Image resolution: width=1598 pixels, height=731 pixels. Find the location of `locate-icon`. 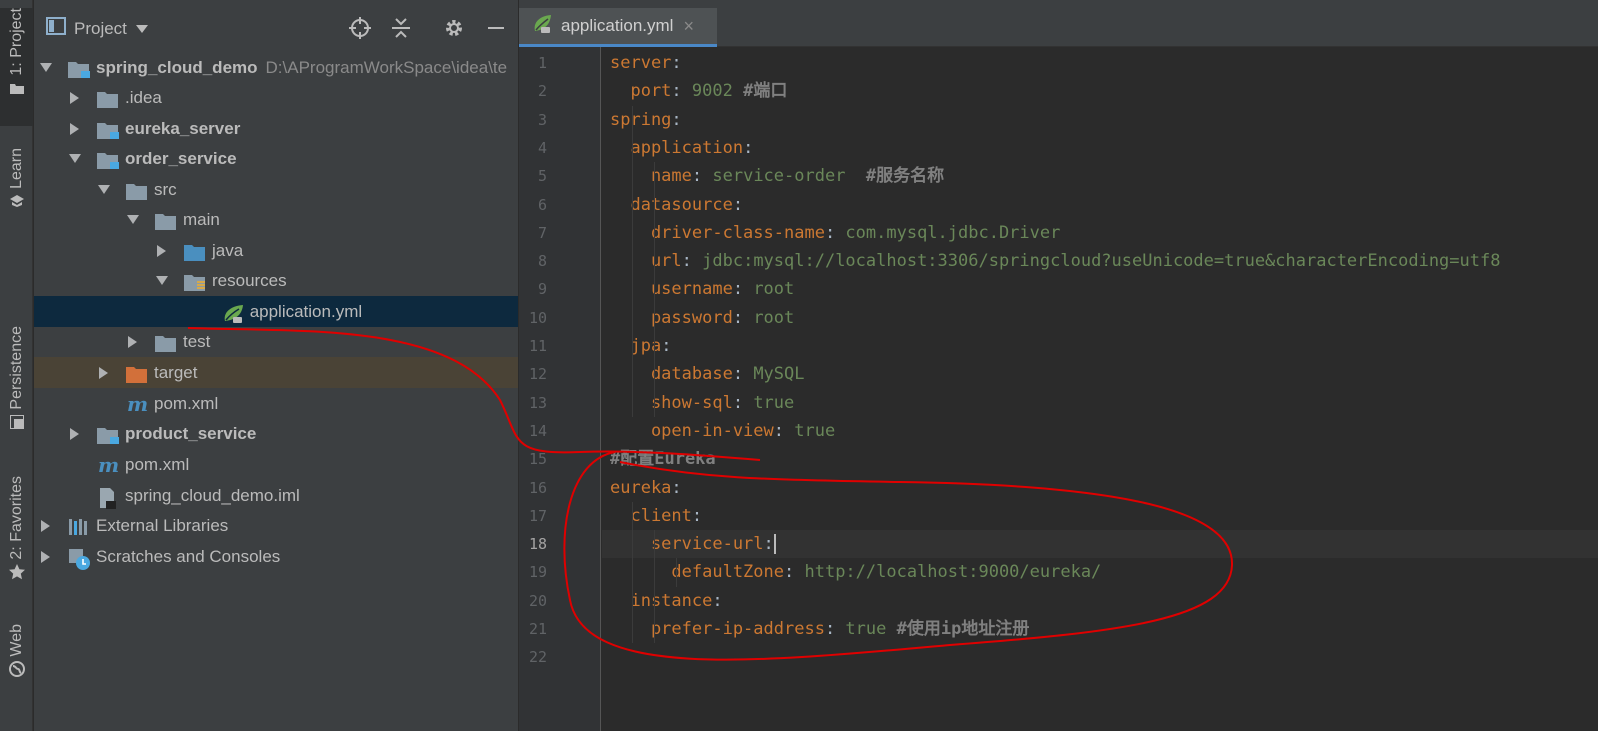

locate-icon is located at coordinates (360, 28).